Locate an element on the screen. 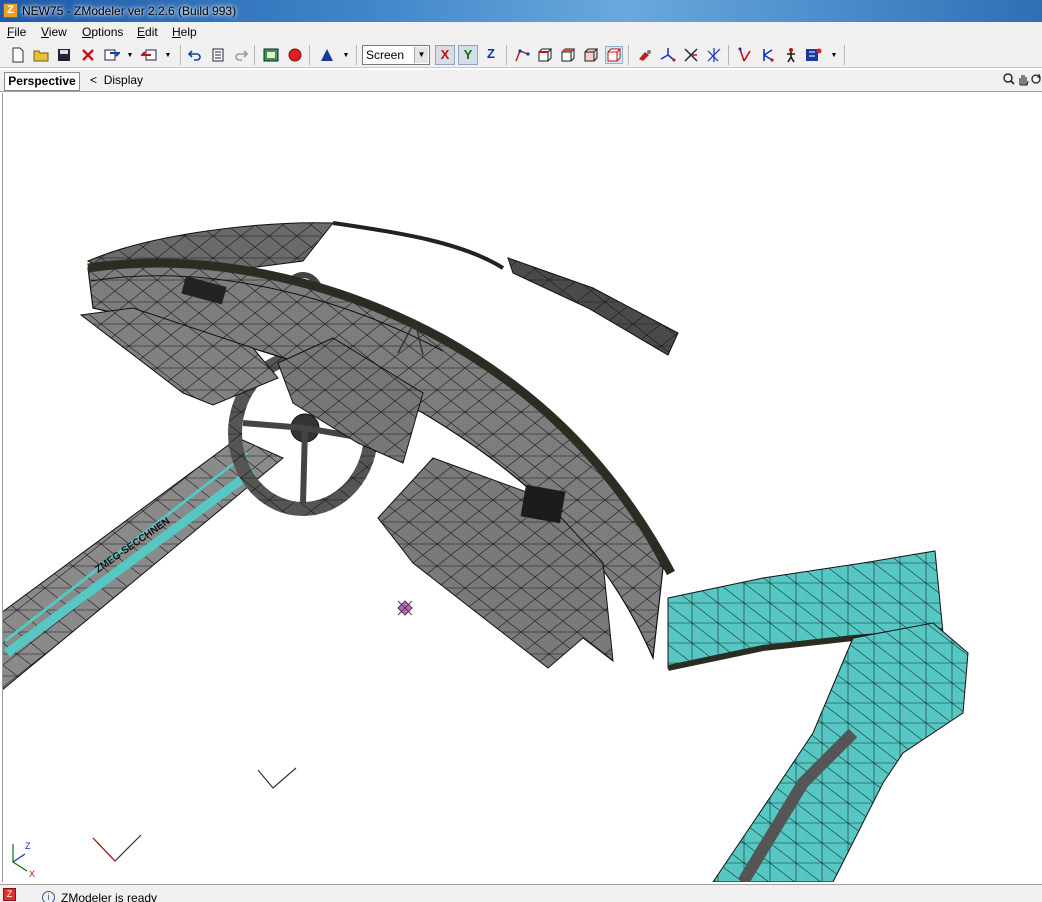  chevron-down-icon: ▼ is located at coordinates (421, 55).